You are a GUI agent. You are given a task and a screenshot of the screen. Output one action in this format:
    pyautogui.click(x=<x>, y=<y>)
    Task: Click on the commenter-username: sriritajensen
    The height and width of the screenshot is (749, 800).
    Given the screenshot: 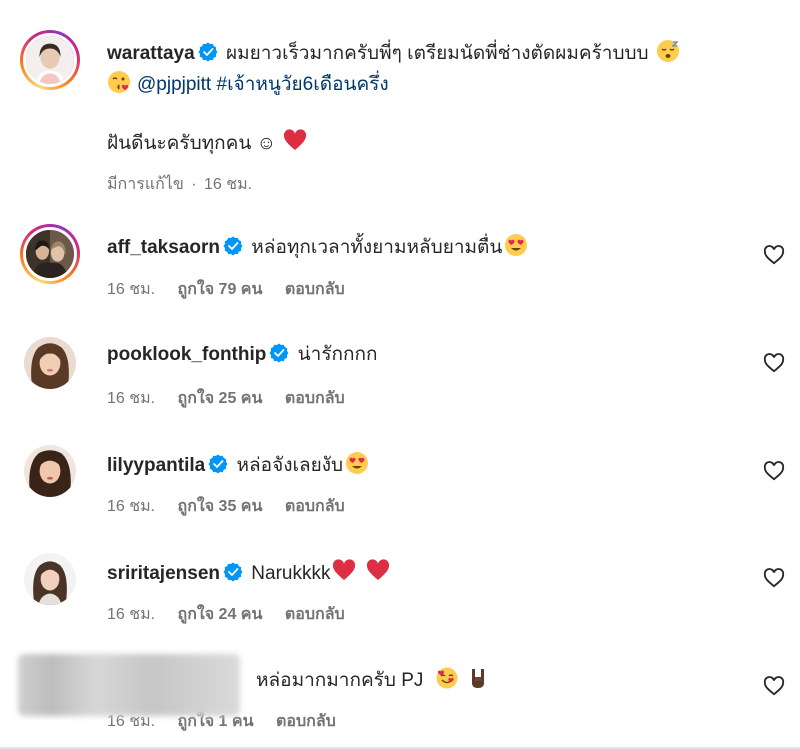 What is the action you would take?
    pyautogui.click(x=163, y=573)
    